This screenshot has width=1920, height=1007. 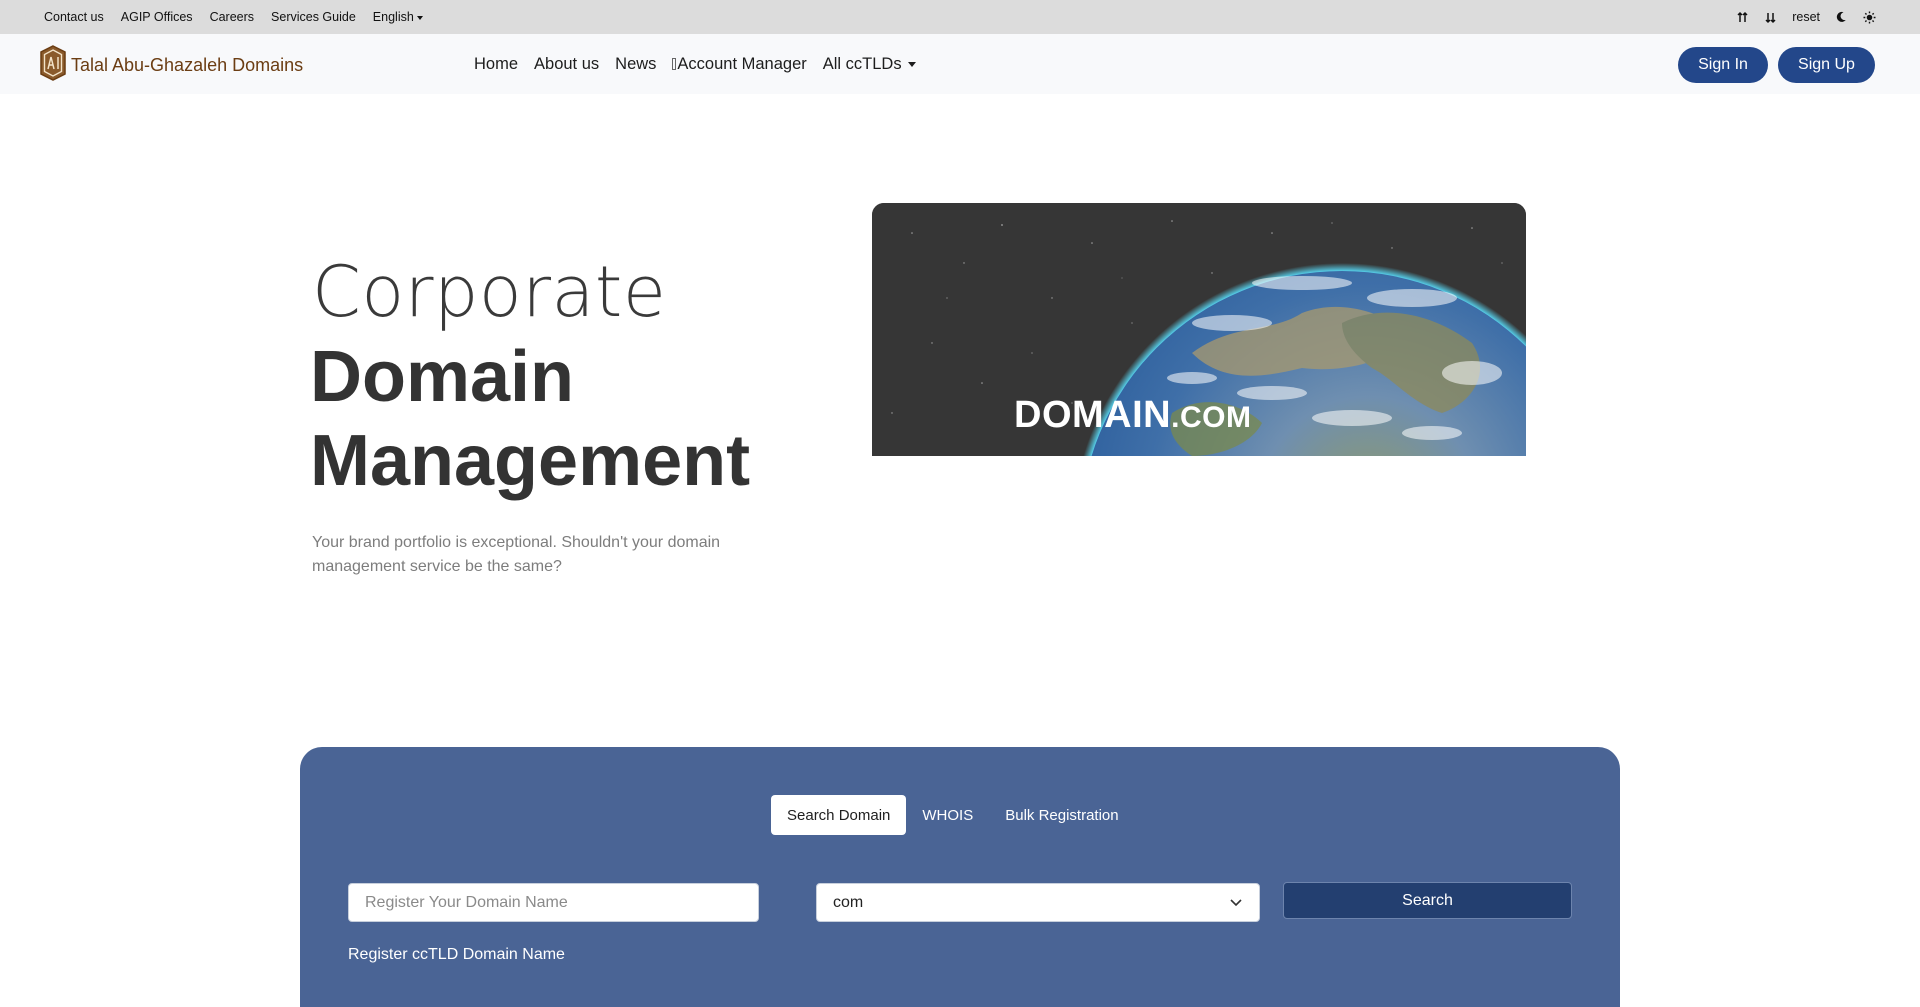 What do you see at coordinates (74, 17) in the screenshot?
I see `contact-us-link: Contact us` at bounding box center [74, 17].